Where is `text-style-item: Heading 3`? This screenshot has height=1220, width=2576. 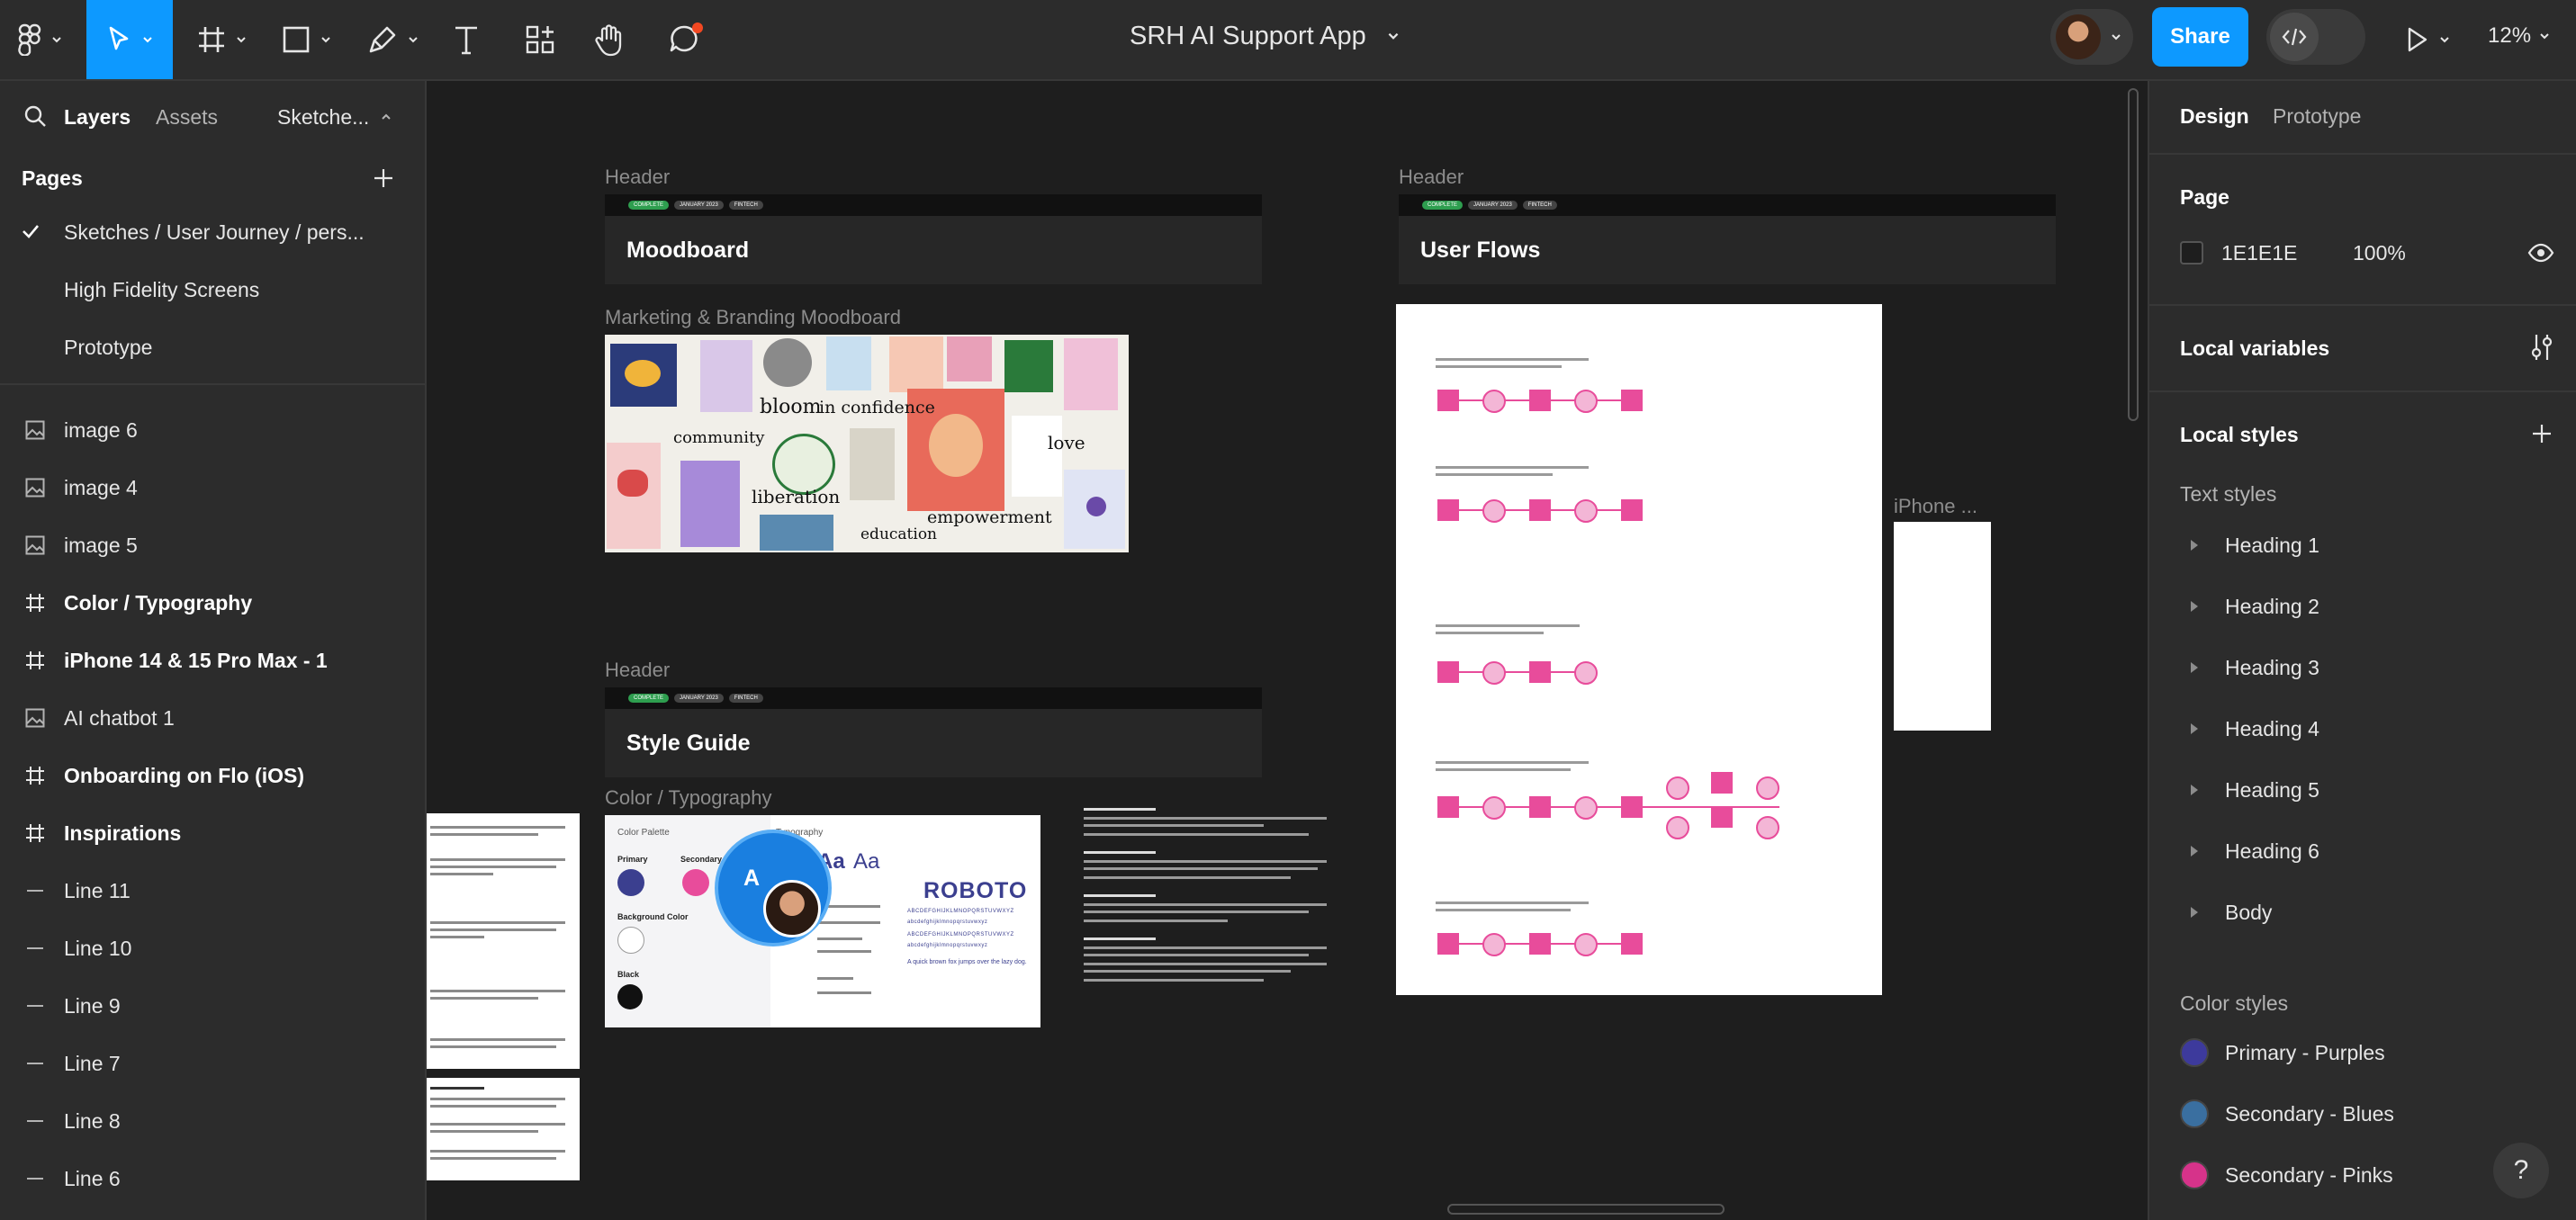 text-style-item: Heading 3 is located at coordinates (2362, 667).